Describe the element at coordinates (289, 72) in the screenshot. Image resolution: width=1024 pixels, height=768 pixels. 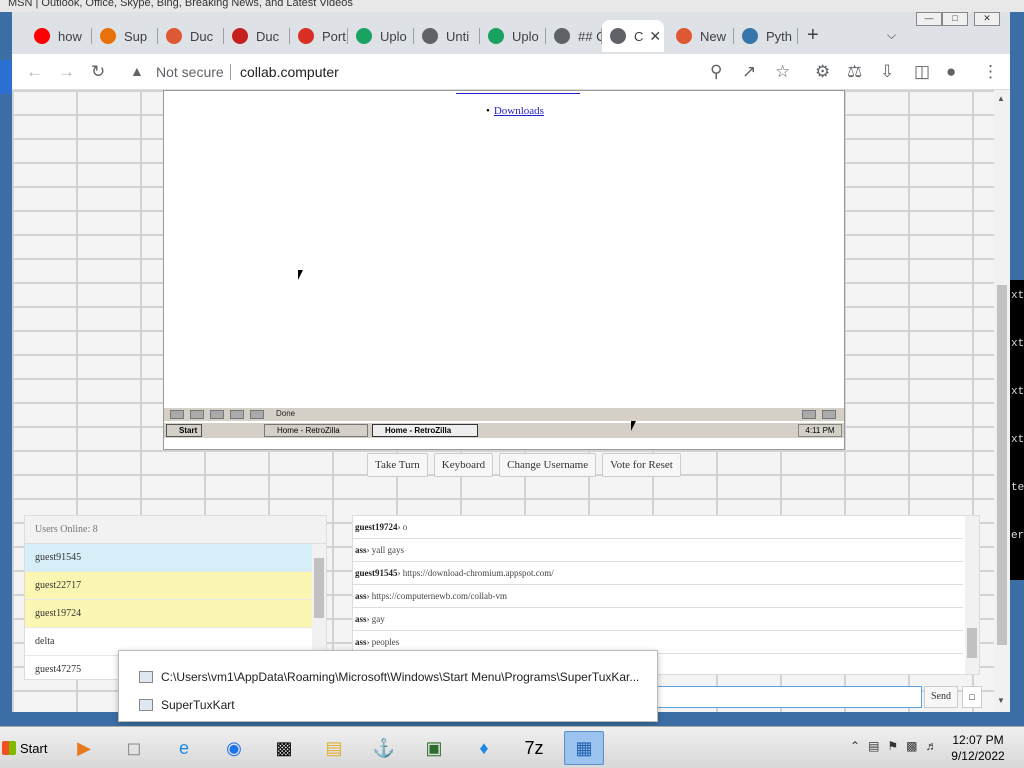
I see `url-text: collab.computer` at that location.